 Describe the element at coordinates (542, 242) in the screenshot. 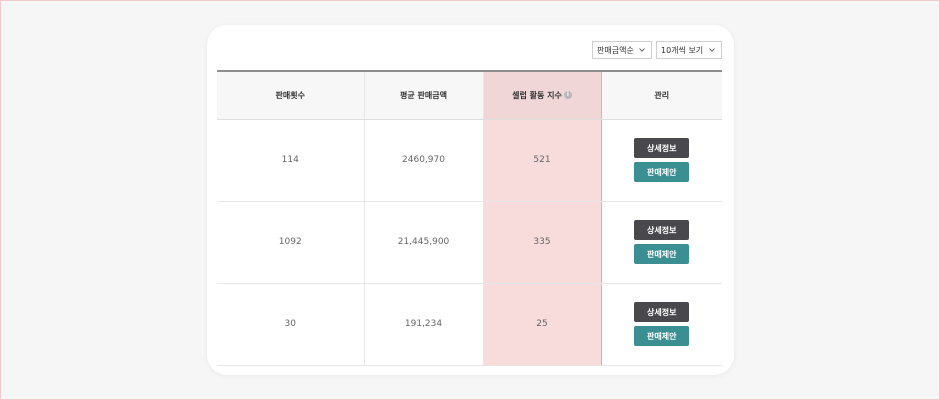

I see `activity-index-cell: 335` at that location.